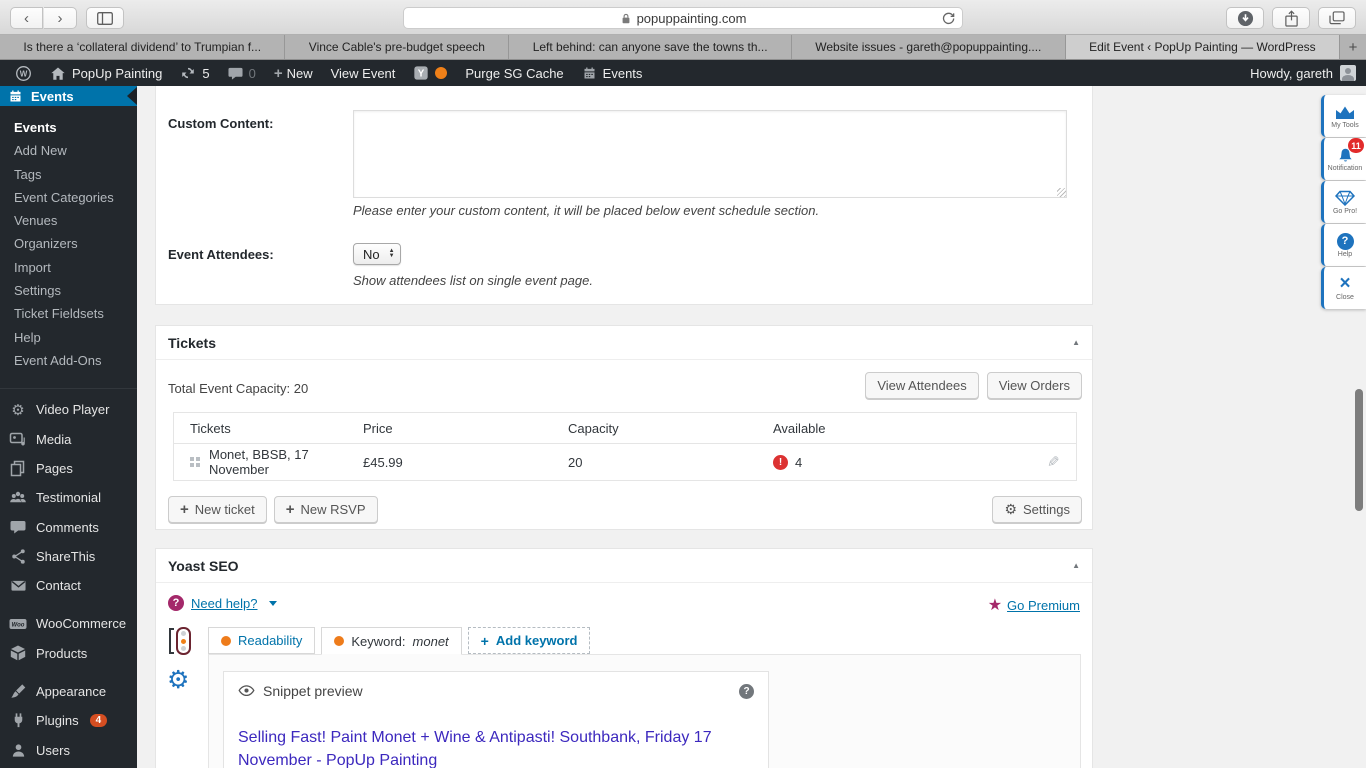 The width and height of the screenshot is (1366, 768). What do you see at coordinates (68, 96) in the screenshot?
I see `sidebar-item-events: Events` at bounding box center [68, 96].